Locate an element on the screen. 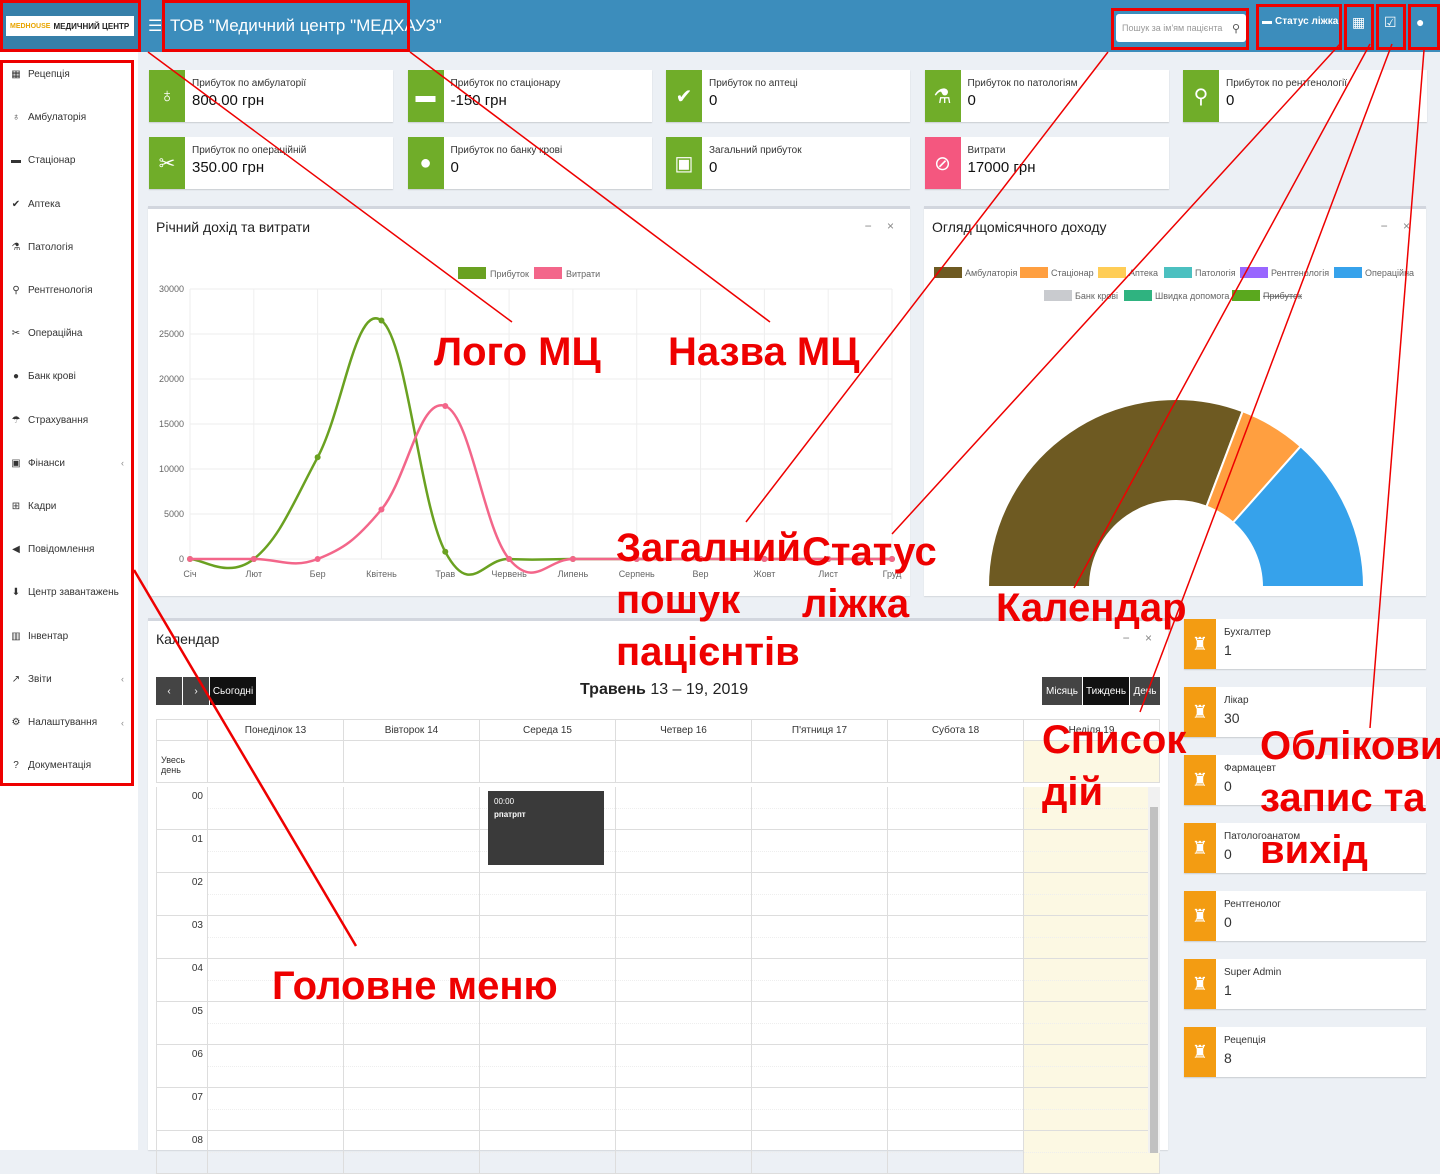  annotation-search: Загалний пошук пацієнтів is located at coordinates (708, 600).